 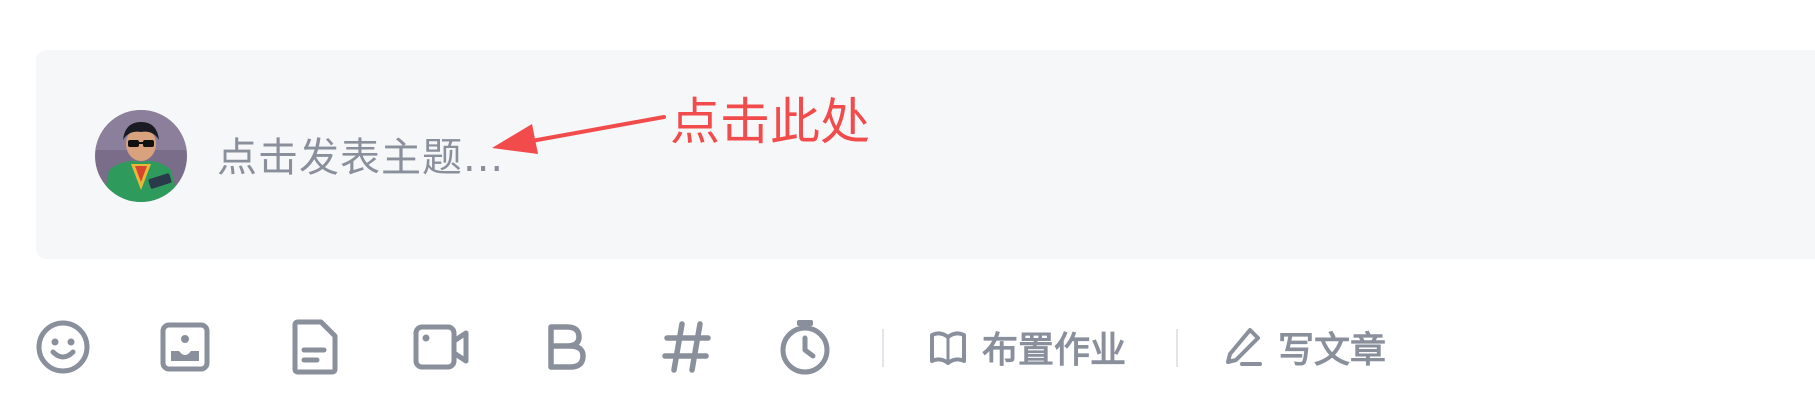 I want to click on emoji-icon, so click(x=63, y=347).